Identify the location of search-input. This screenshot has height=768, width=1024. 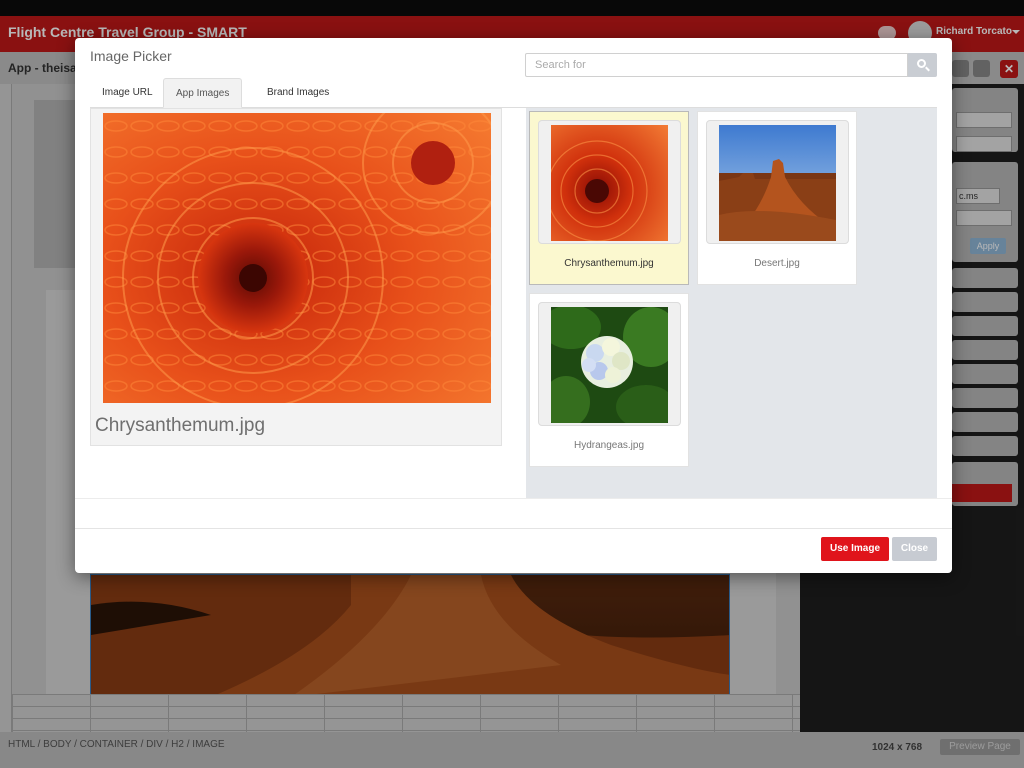
(716, 65).